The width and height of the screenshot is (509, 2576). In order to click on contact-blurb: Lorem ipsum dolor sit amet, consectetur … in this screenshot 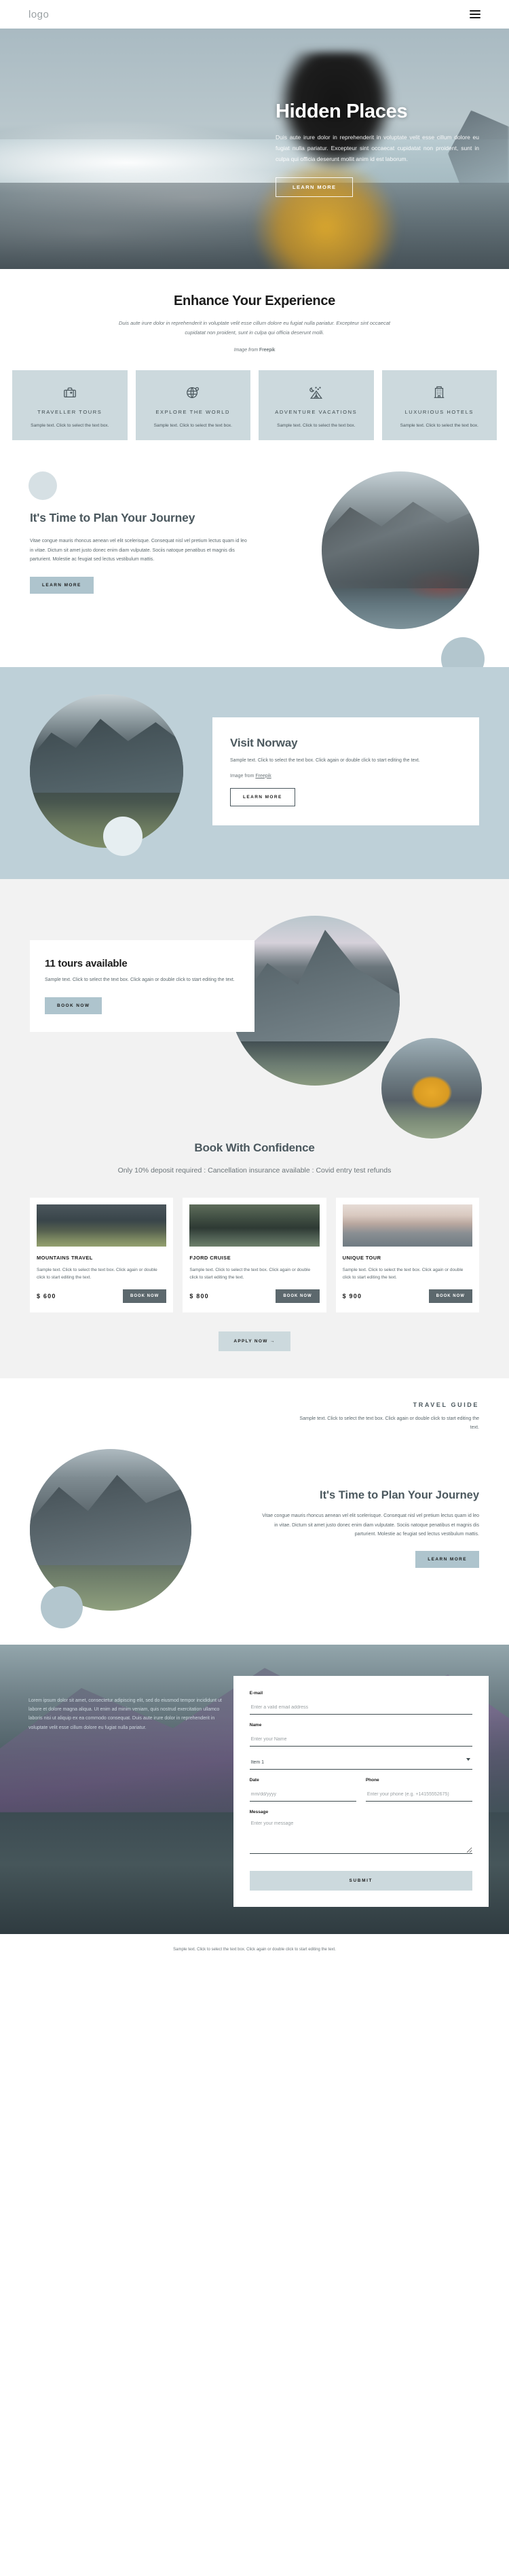, I will do `click(125, 1714)`.